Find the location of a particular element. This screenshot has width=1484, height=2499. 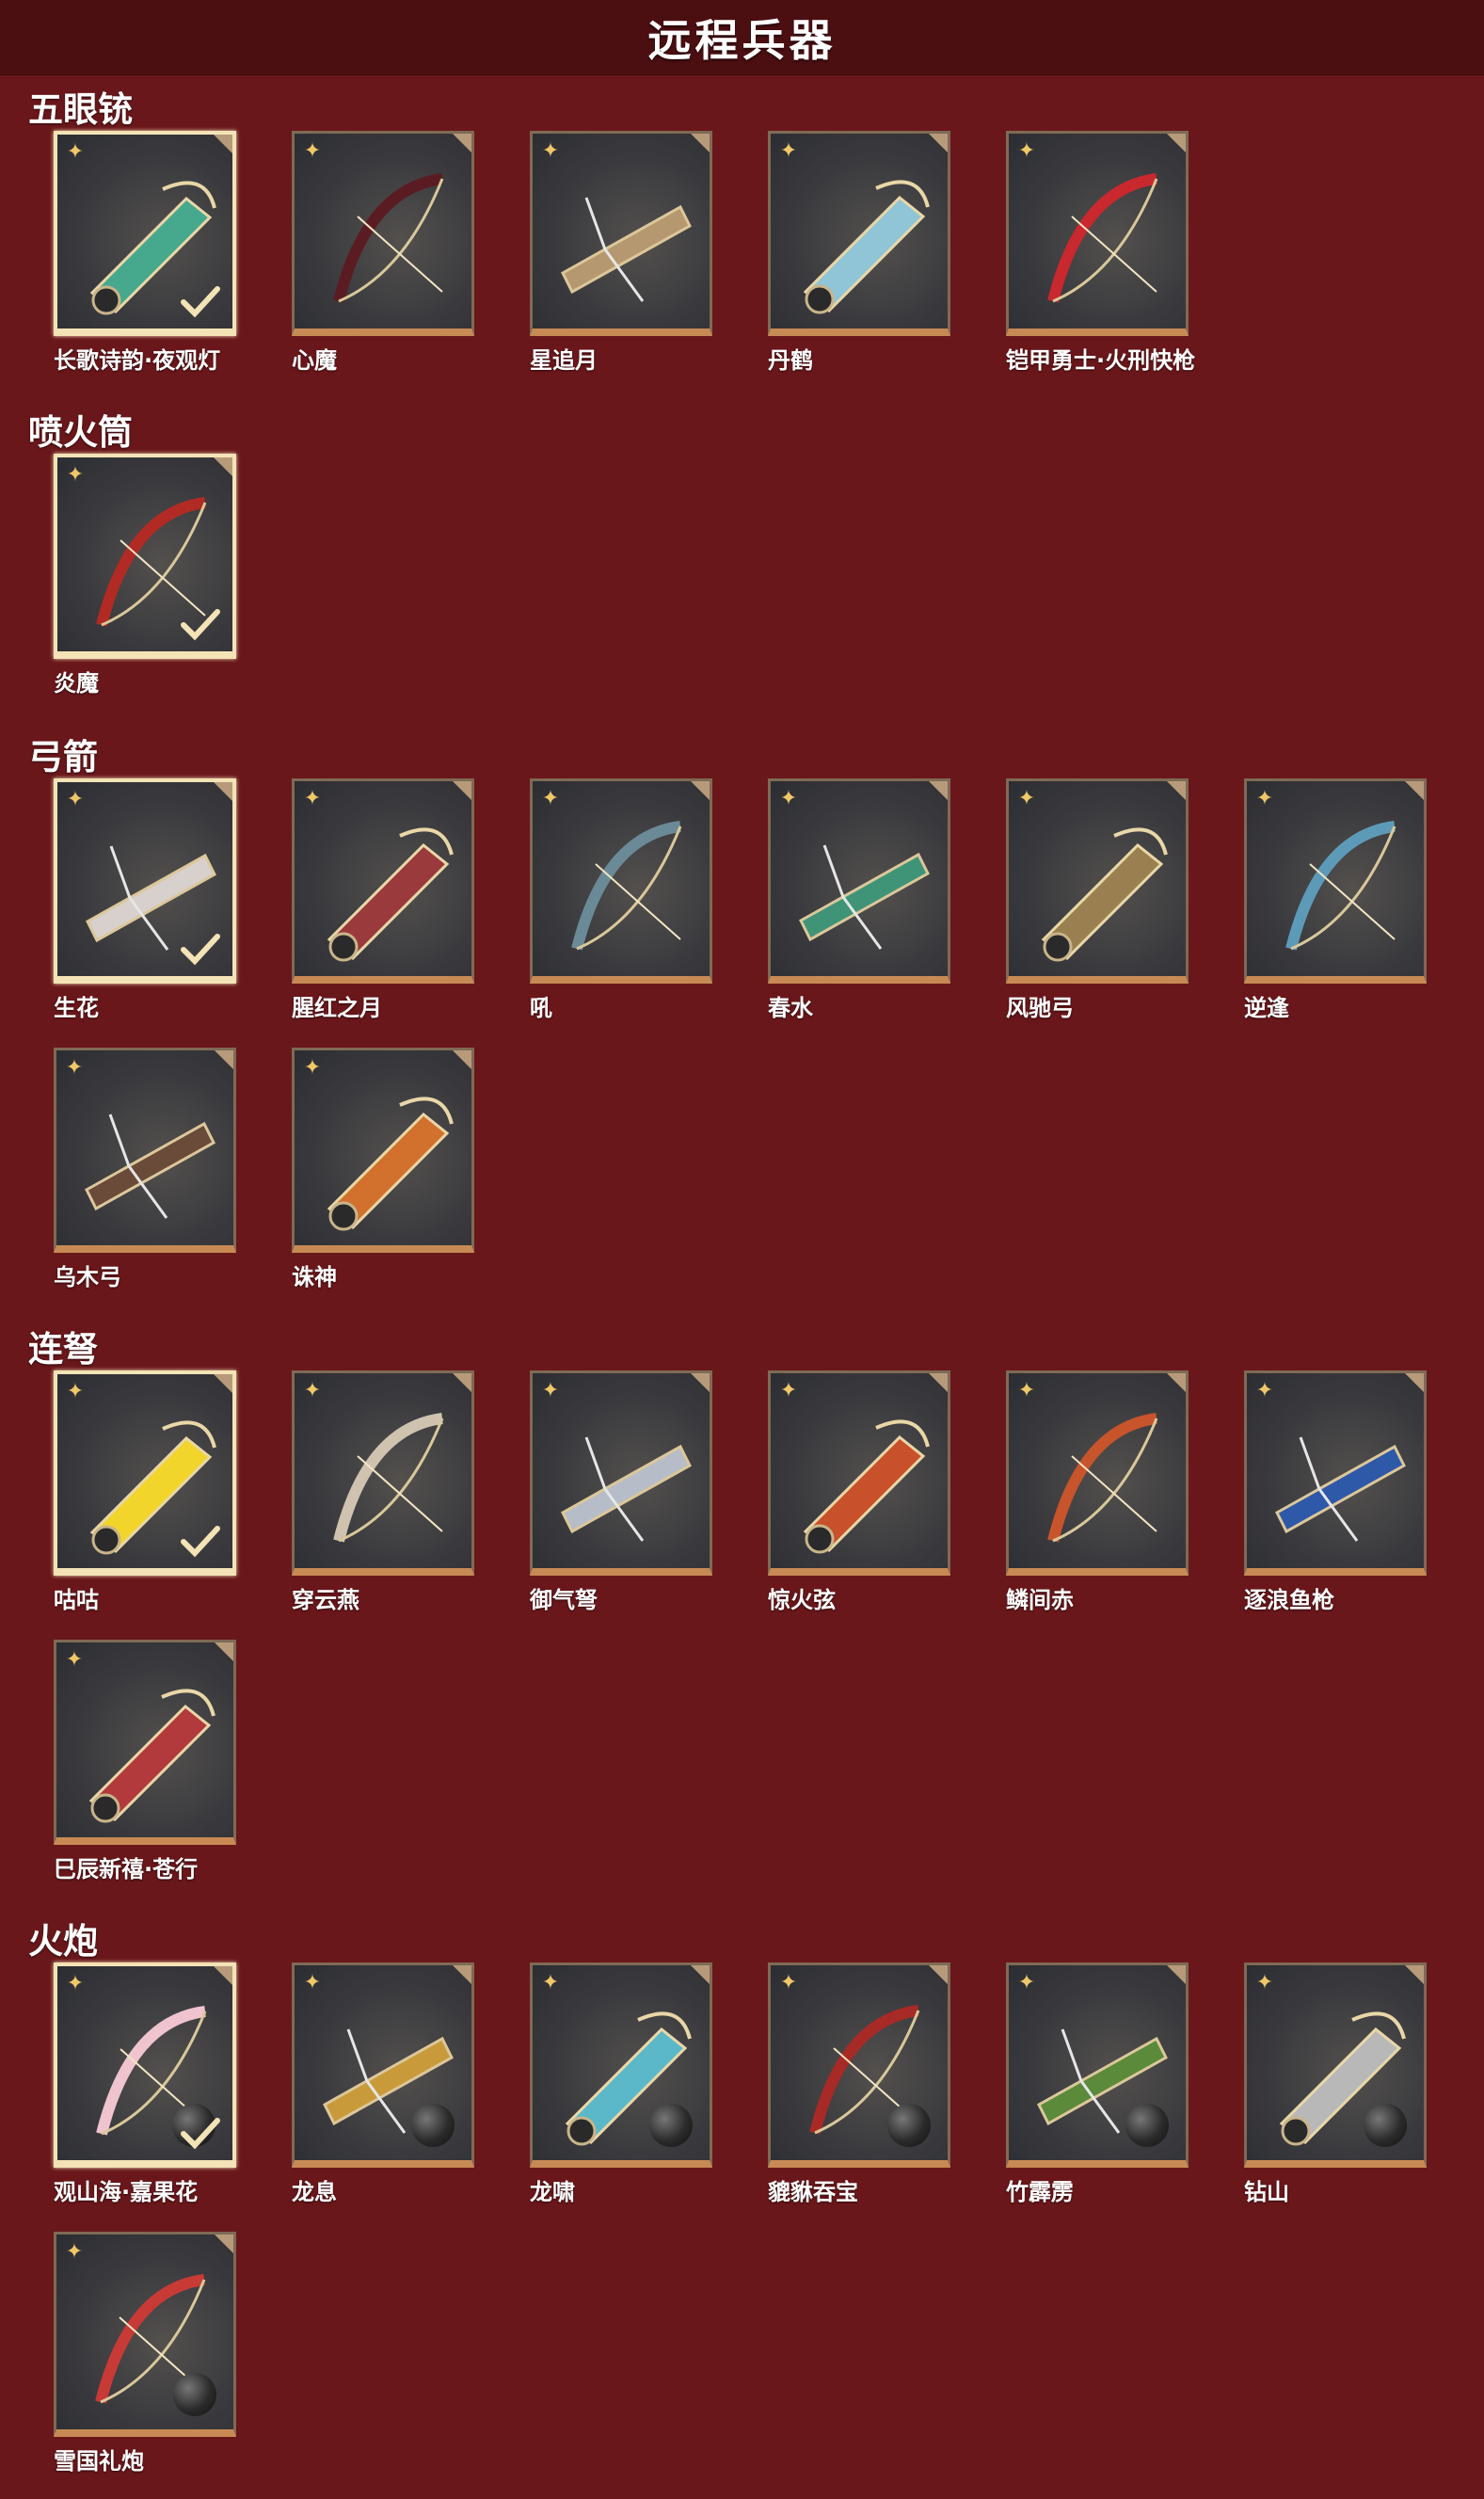

weapon-item: ✦ 春水 is located at coordinates (859, 901).